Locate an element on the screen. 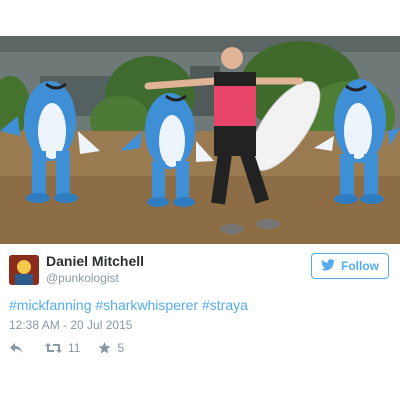  retweet-count: 11 is located at coordinates (74, 348).